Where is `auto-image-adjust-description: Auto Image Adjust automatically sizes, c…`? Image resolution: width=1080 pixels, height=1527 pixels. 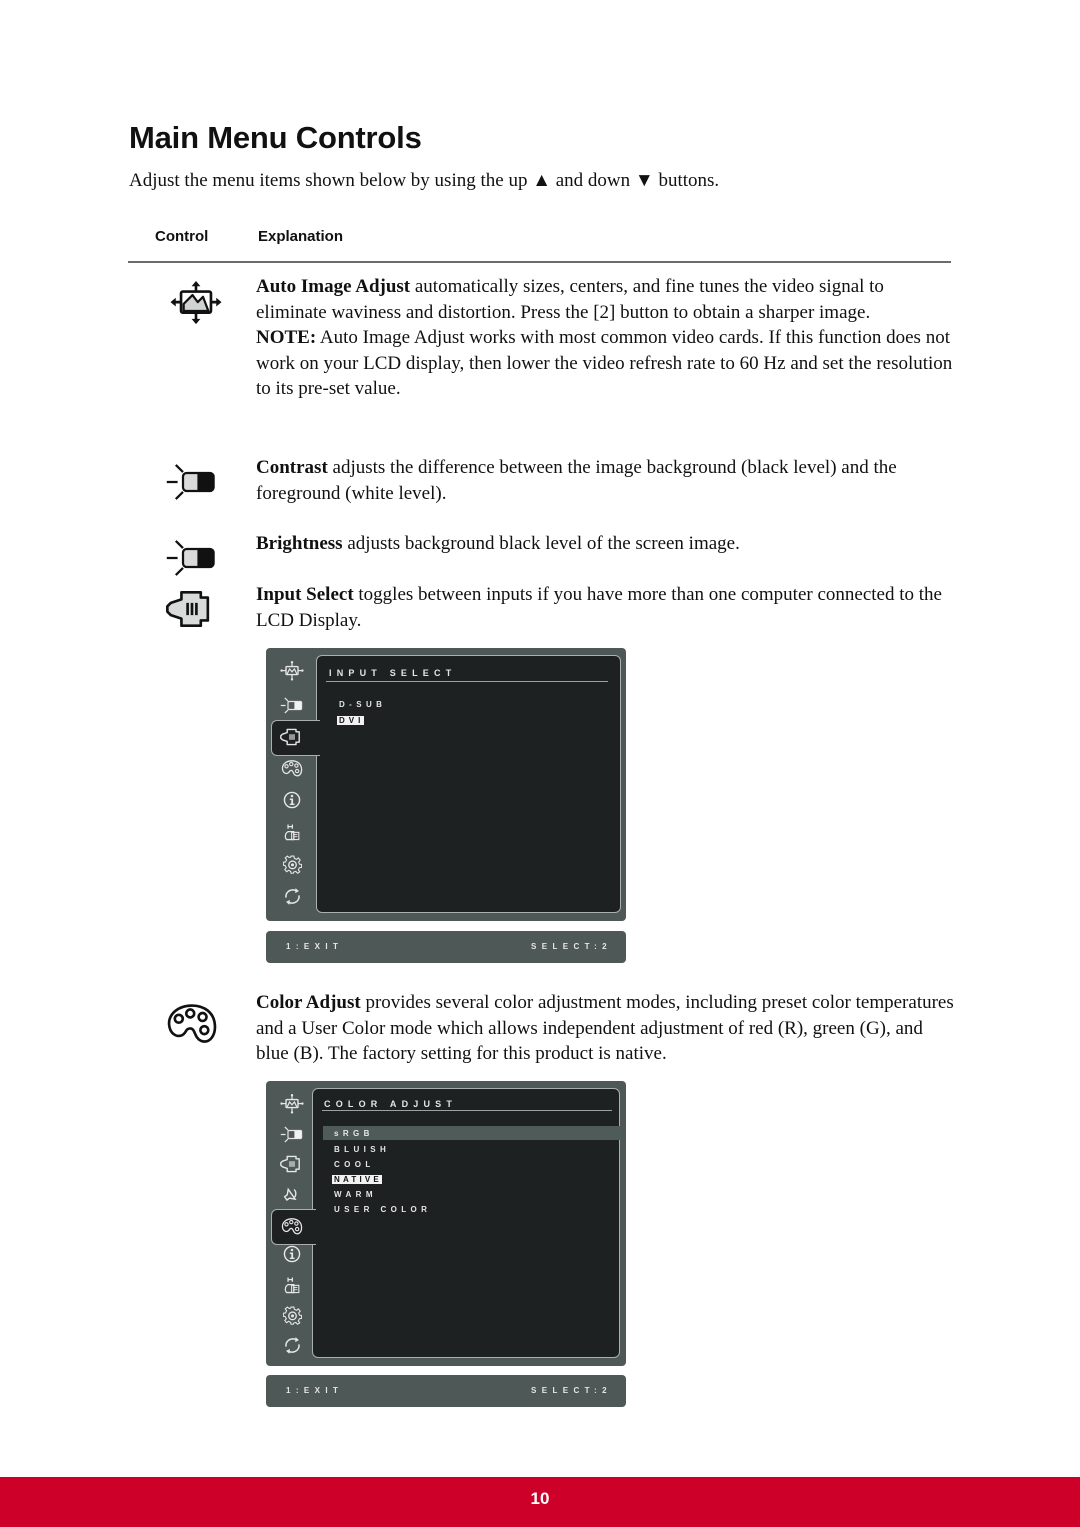
auto-image-adjust-description: Auto Image Adjust automatically sizes, c… is located at coordinates (604, 337).